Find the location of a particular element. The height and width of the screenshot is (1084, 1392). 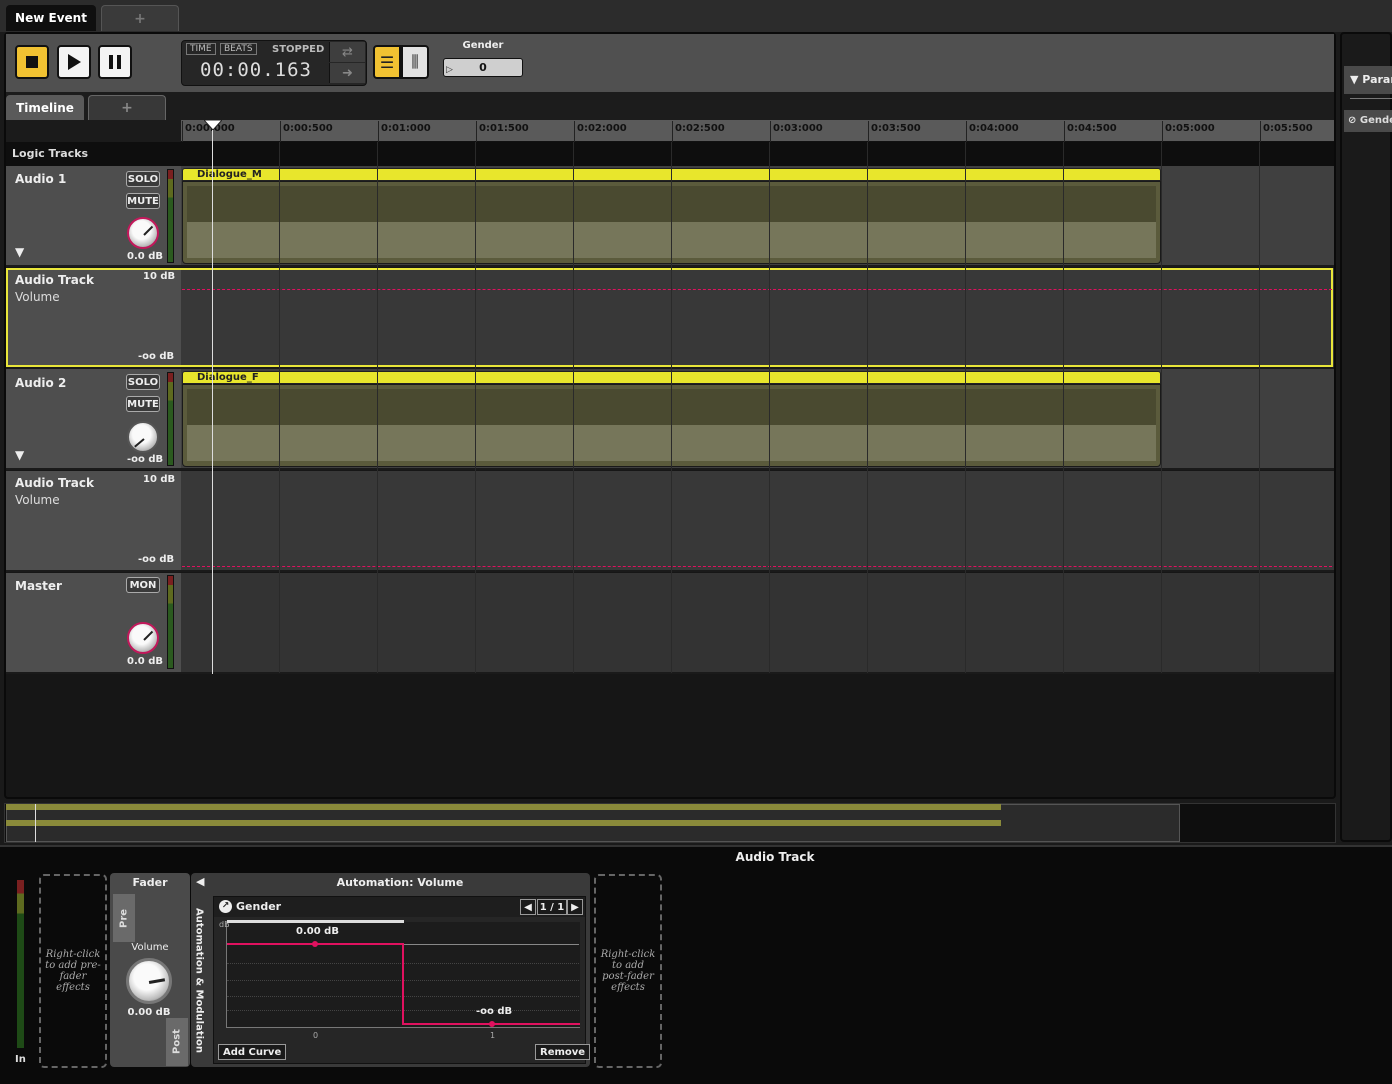

add-parameter-tab-button: + is located at coordinates (127, 107).